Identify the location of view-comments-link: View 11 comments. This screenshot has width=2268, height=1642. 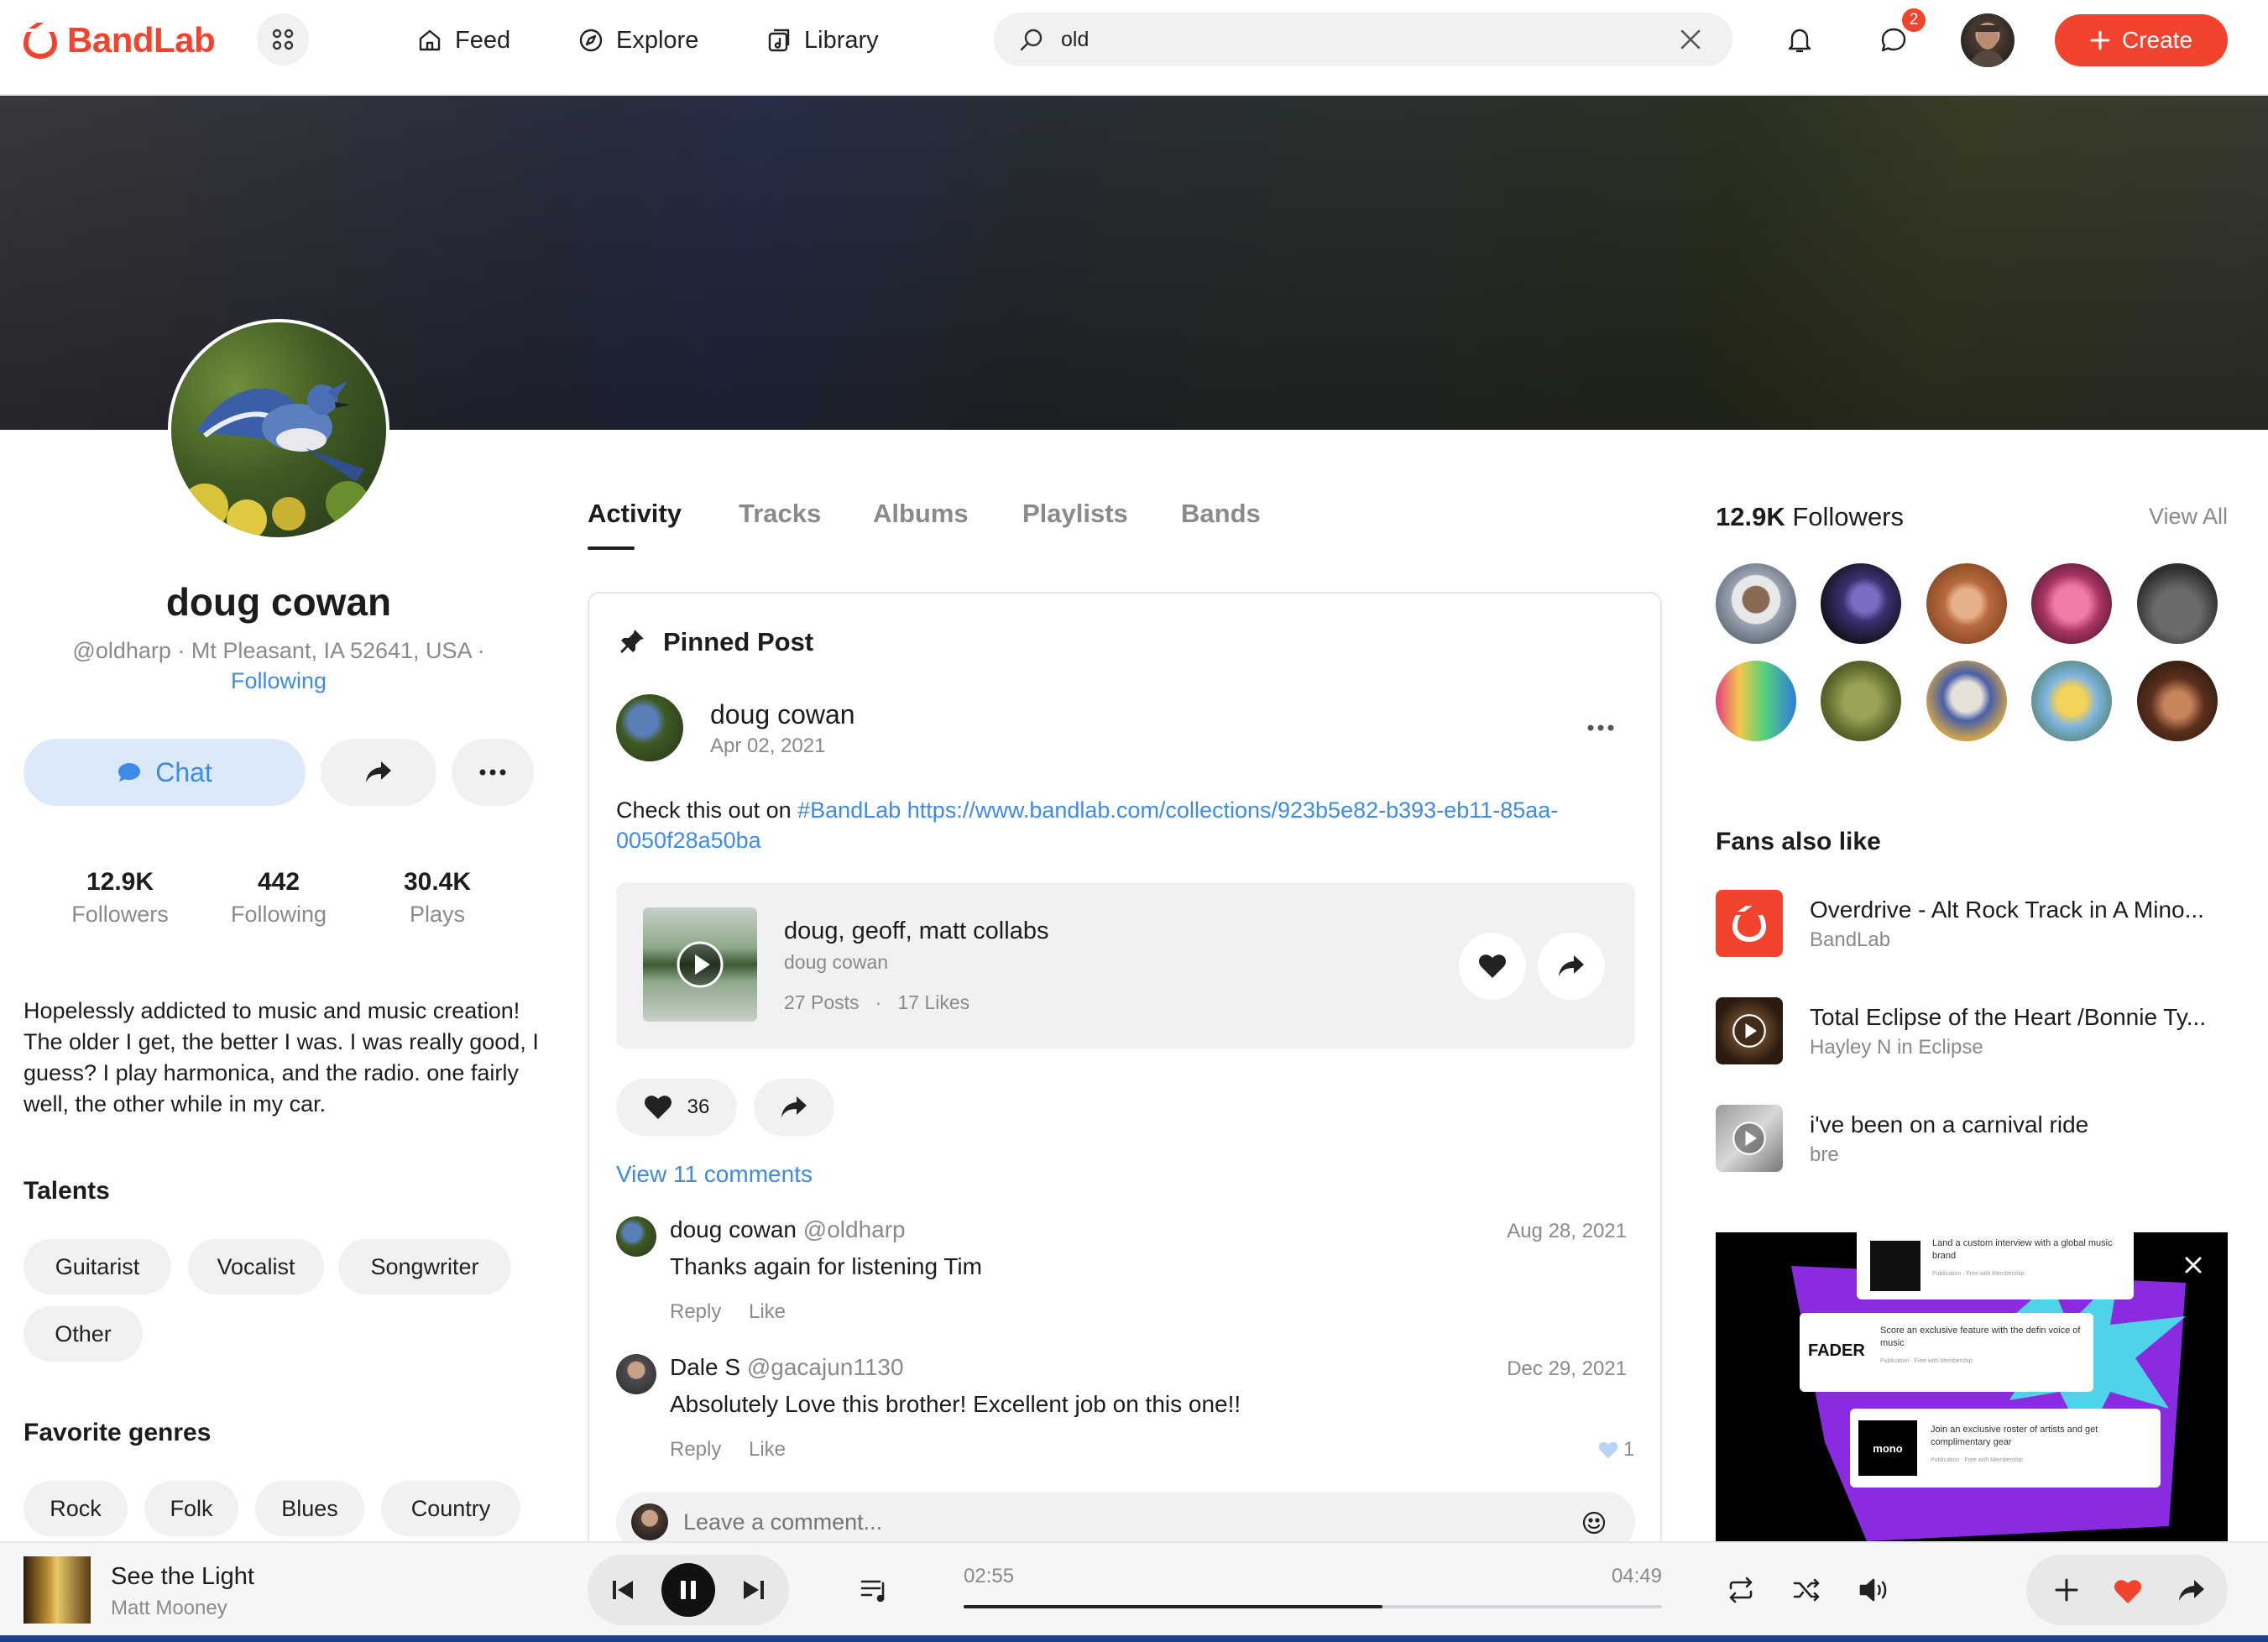
(714, 1175).